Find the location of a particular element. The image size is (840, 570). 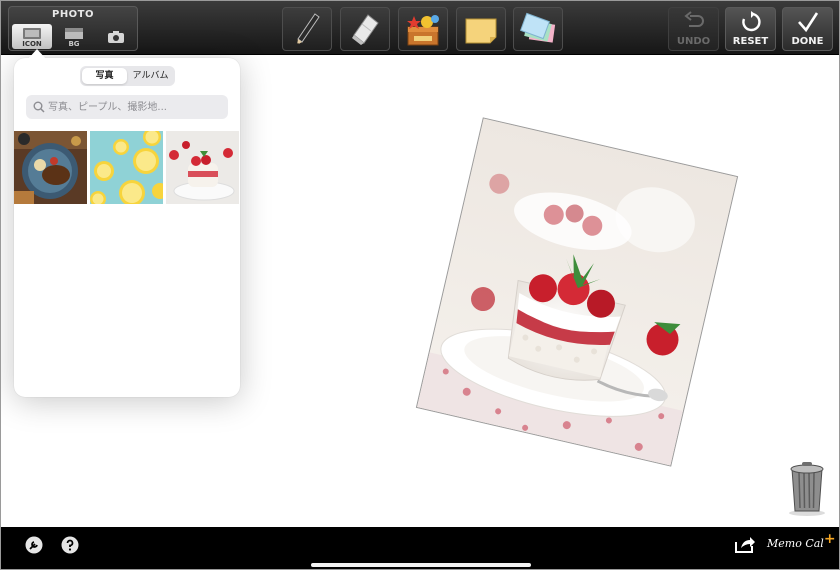

eraser-icon is located at coordinates (365, 29).